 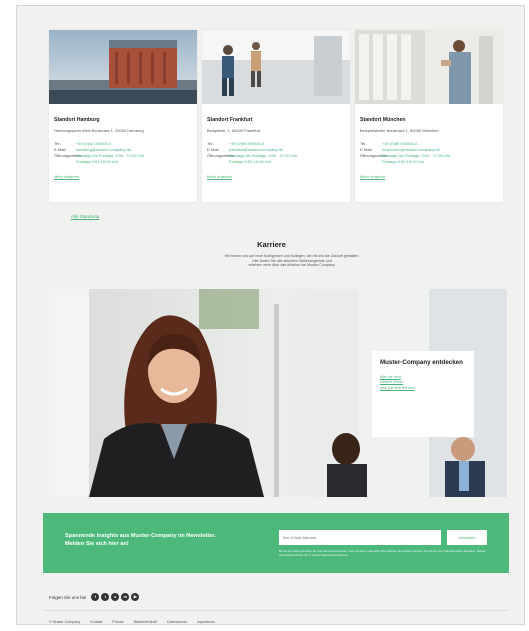 I want to click on all-locations-link: Alle Standorte, so click(x=85, y=216).